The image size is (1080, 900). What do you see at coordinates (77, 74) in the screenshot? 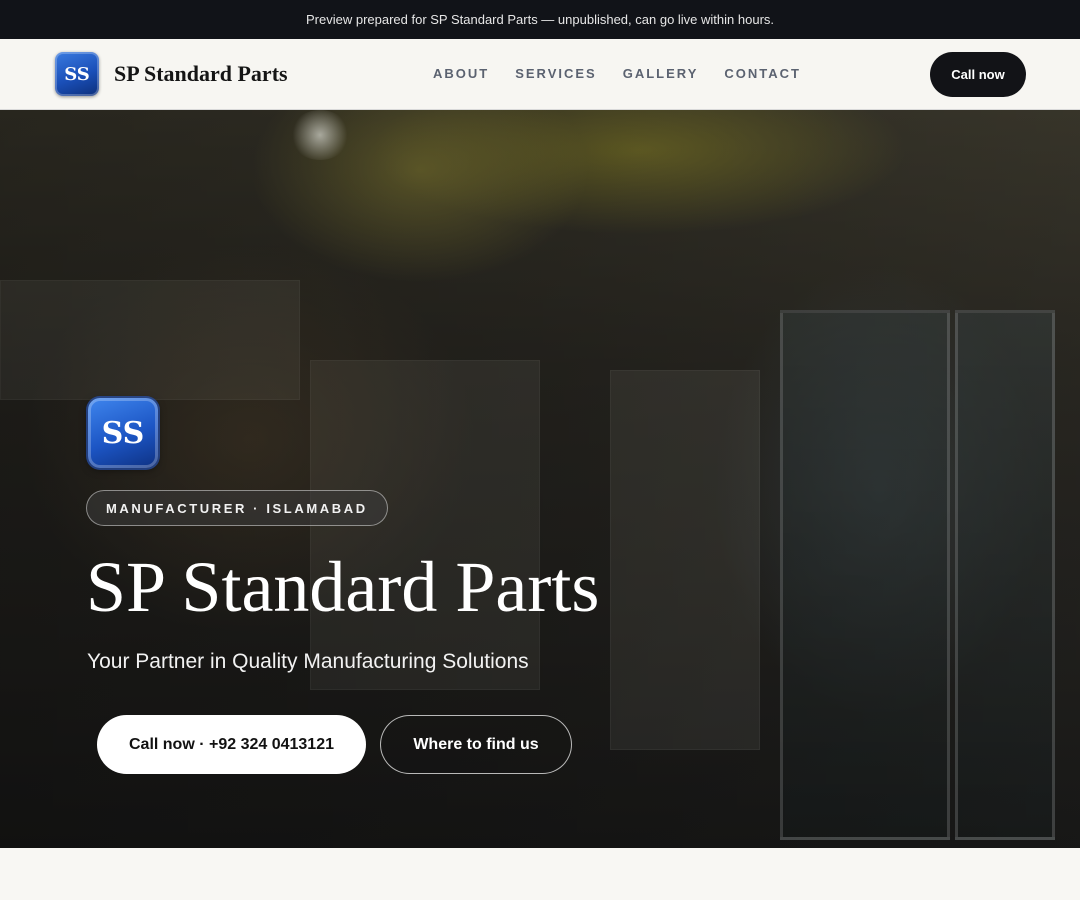
I see `logo-icon: SS` at bounding box center [77, 74].